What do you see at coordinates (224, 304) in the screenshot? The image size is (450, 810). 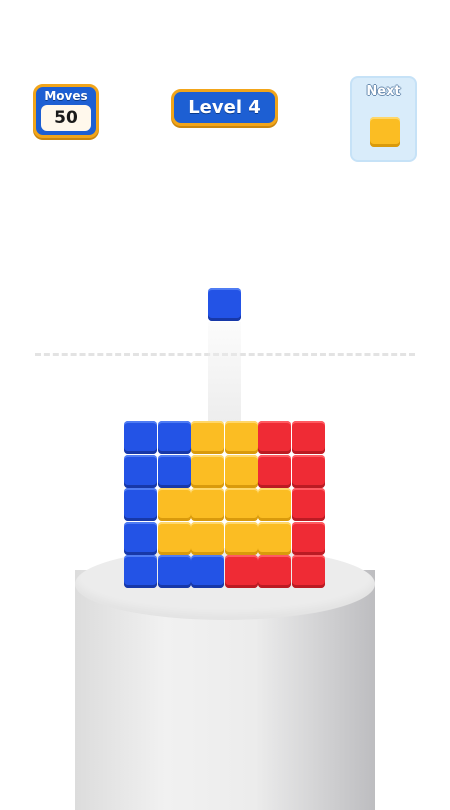 I see `falling-block` at bounding box center [224, 304].